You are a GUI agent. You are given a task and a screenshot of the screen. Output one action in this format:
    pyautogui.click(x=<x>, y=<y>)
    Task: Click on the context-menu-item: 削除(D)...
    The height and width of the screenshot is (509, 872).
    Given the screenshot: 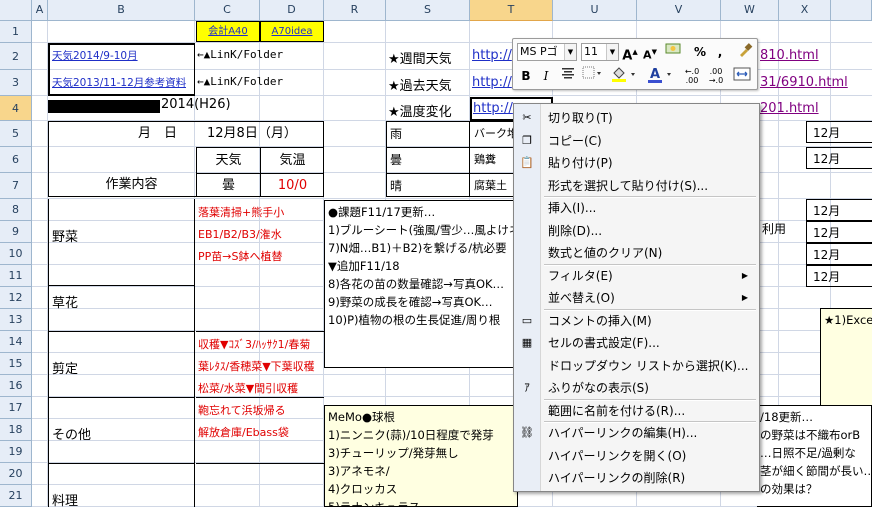 What is the action you would take?
    pyautogui.click(x=636, y=231)
    